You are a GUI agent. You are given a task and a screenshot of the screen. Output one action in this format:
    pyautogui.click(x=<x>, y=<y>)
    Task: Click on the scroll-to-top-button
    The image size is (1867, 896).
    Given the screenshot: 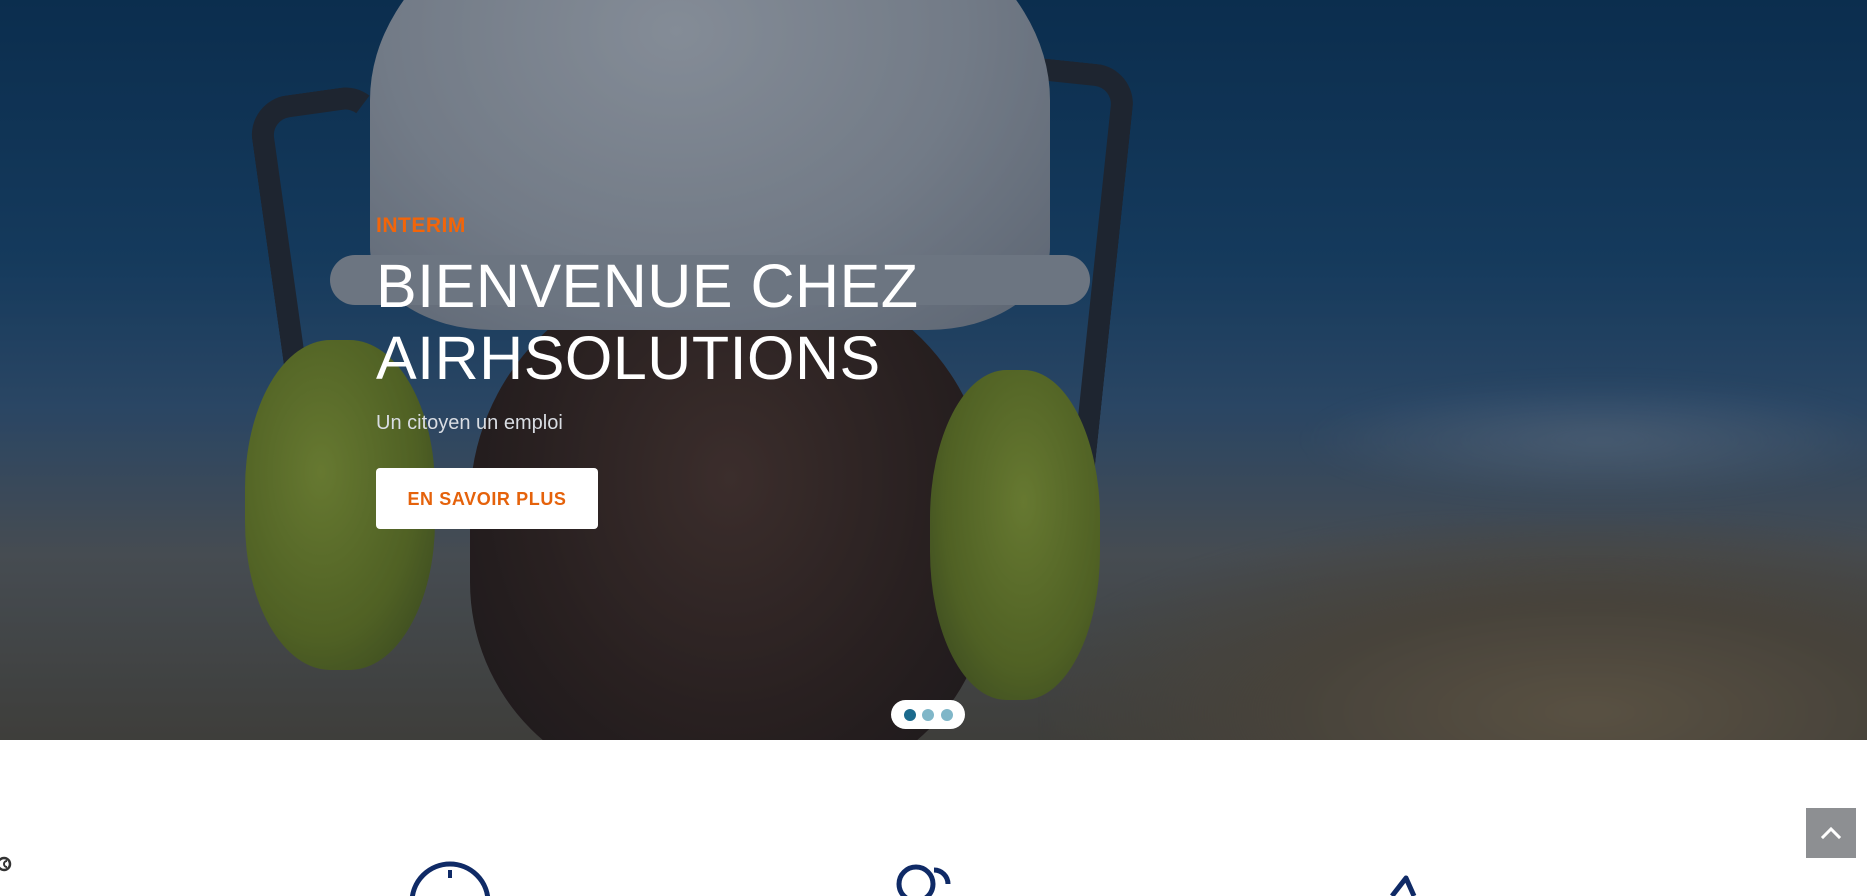 What is the action you would take?
    pyautogui.click(x=1831, y=833)
    